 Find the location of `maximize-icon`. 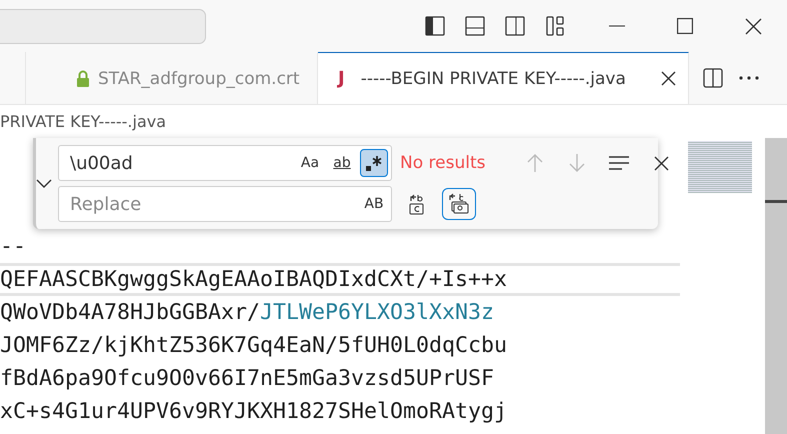

maximize-icon is located at coordinates (685, 26).